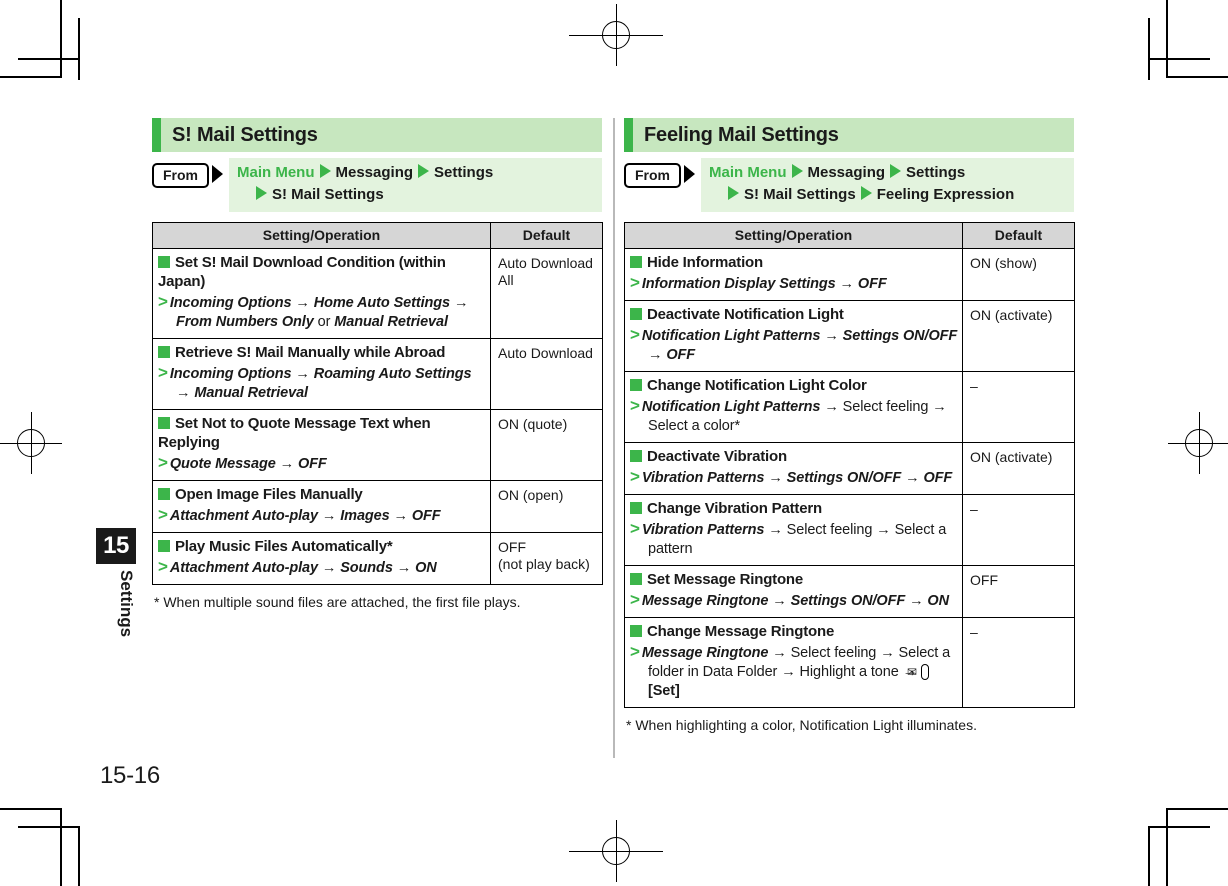 The height and width of the screenshot is (886, 1228). What do you see at coordinates (794, 456) in the screenshot?
I see `operation-title: Deactivate Vibration` at bounding box center [794, 456].